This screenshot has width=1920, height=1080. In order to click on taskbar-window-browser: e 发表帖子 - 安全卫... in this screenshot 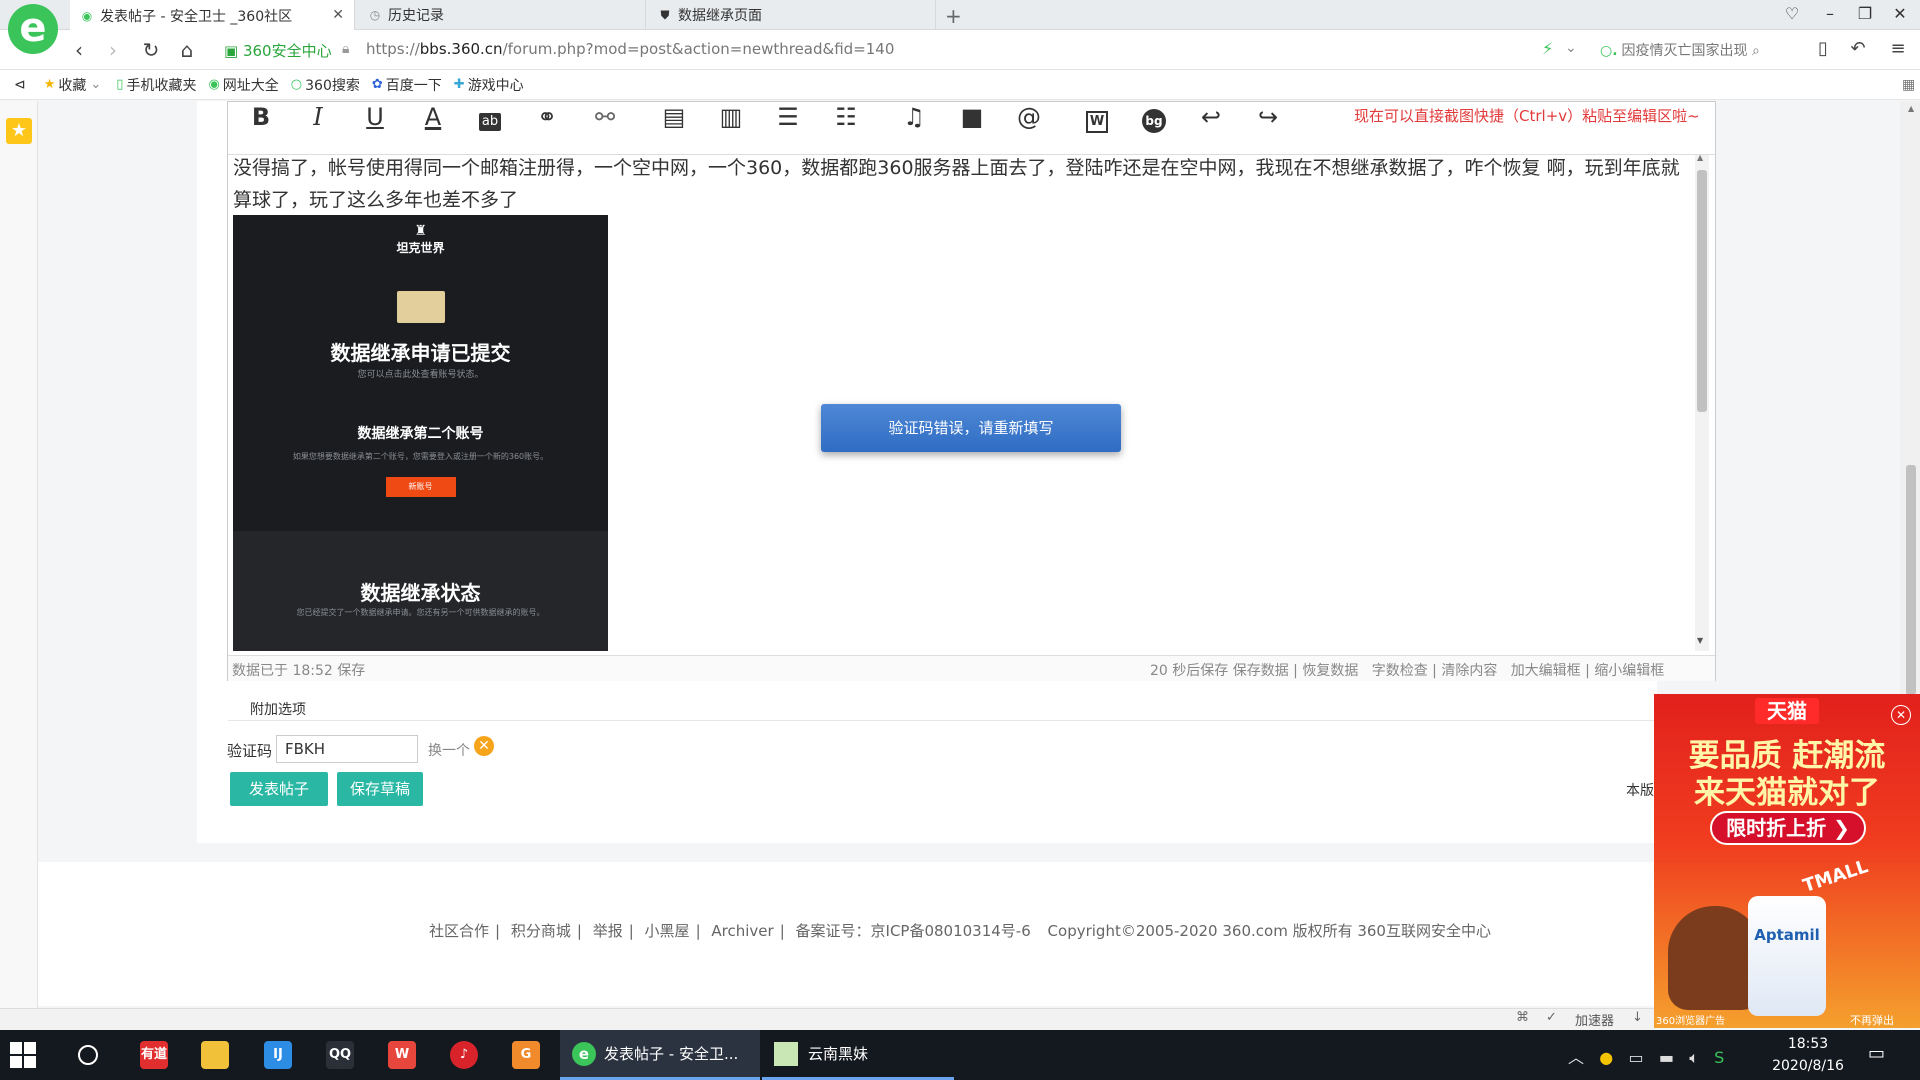, I will do `click(660, 1055)`.